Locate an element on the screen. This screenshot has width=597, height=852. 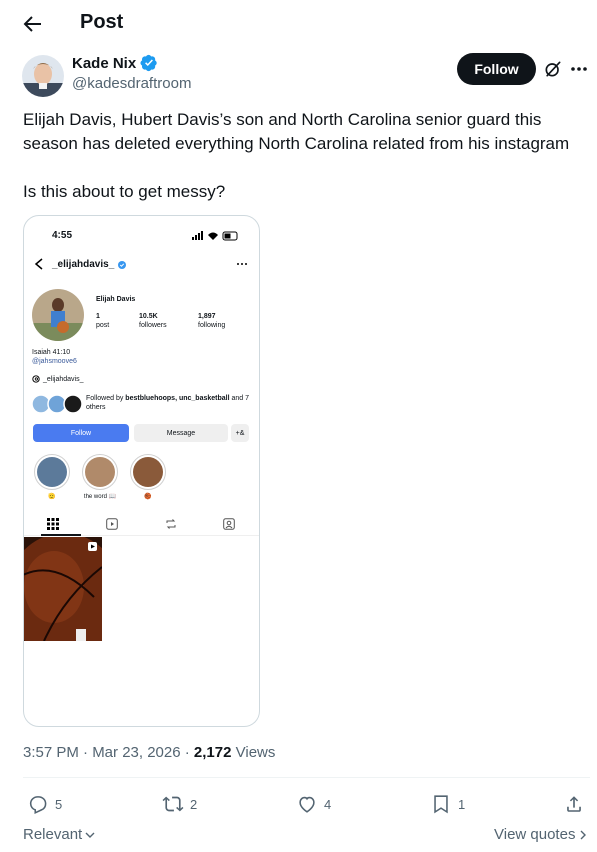
views-label: Views is located at coordinates (253, 752).